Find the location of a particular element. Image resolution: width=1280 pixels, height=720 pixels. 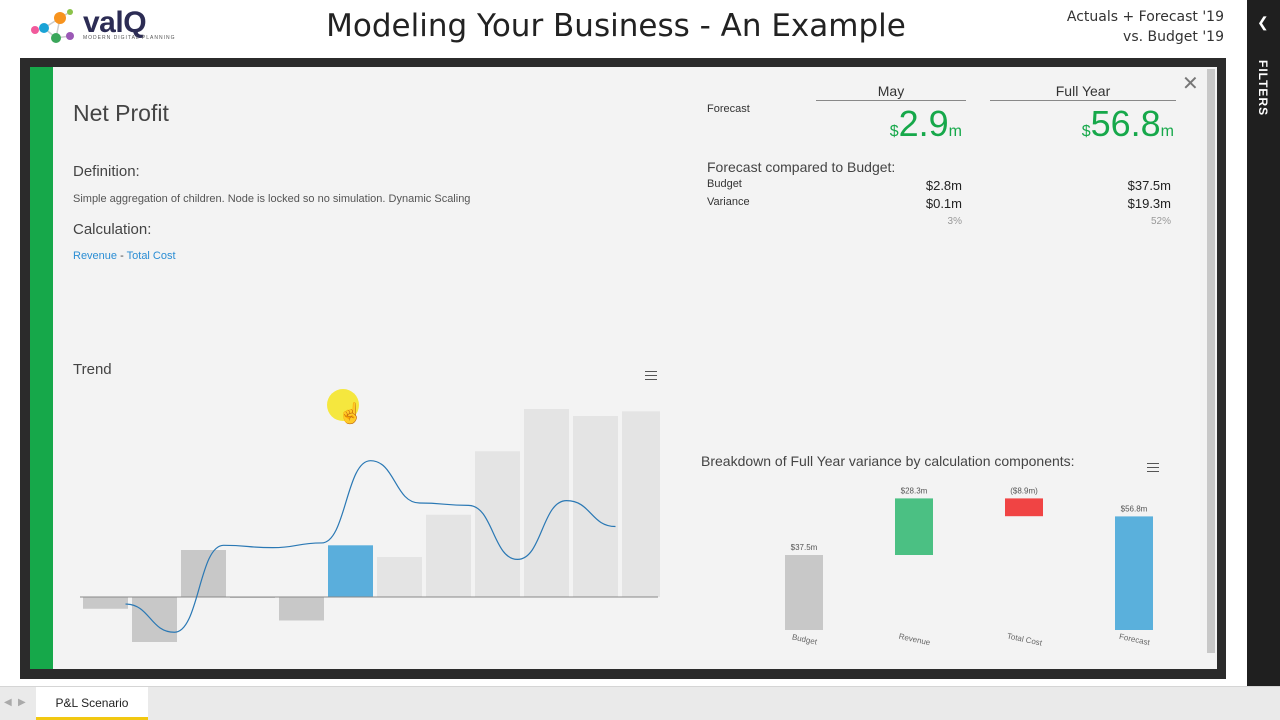

fy-variance-value: $19.3m is located at coordinates (1149, 203).